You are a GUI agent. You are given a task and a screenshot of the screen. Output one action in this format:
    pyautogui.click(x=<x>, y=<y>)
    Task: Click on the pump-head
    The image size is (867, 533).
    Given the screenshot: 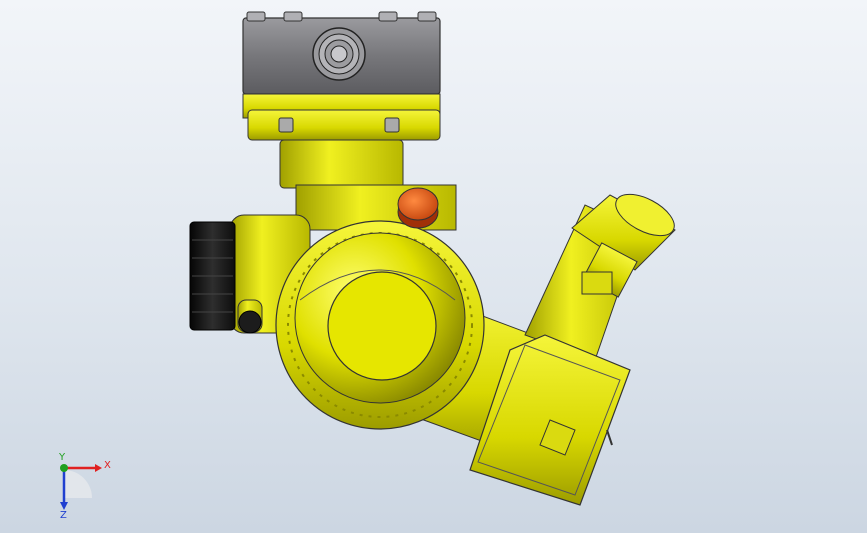 What is the action you would take?
    pyautogui.click(x=380, y=325)
    